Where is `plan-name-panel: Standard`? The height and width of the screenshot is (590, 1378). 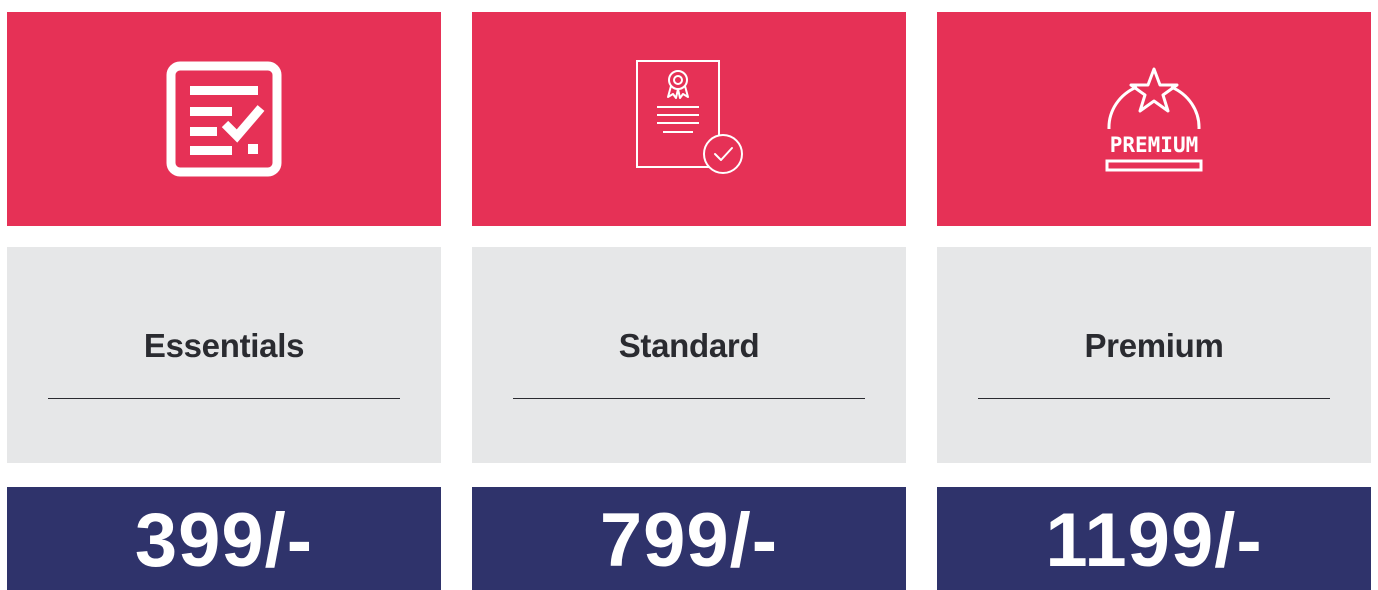 plan-name-panel: Standard is located at coordinates (689, 355).